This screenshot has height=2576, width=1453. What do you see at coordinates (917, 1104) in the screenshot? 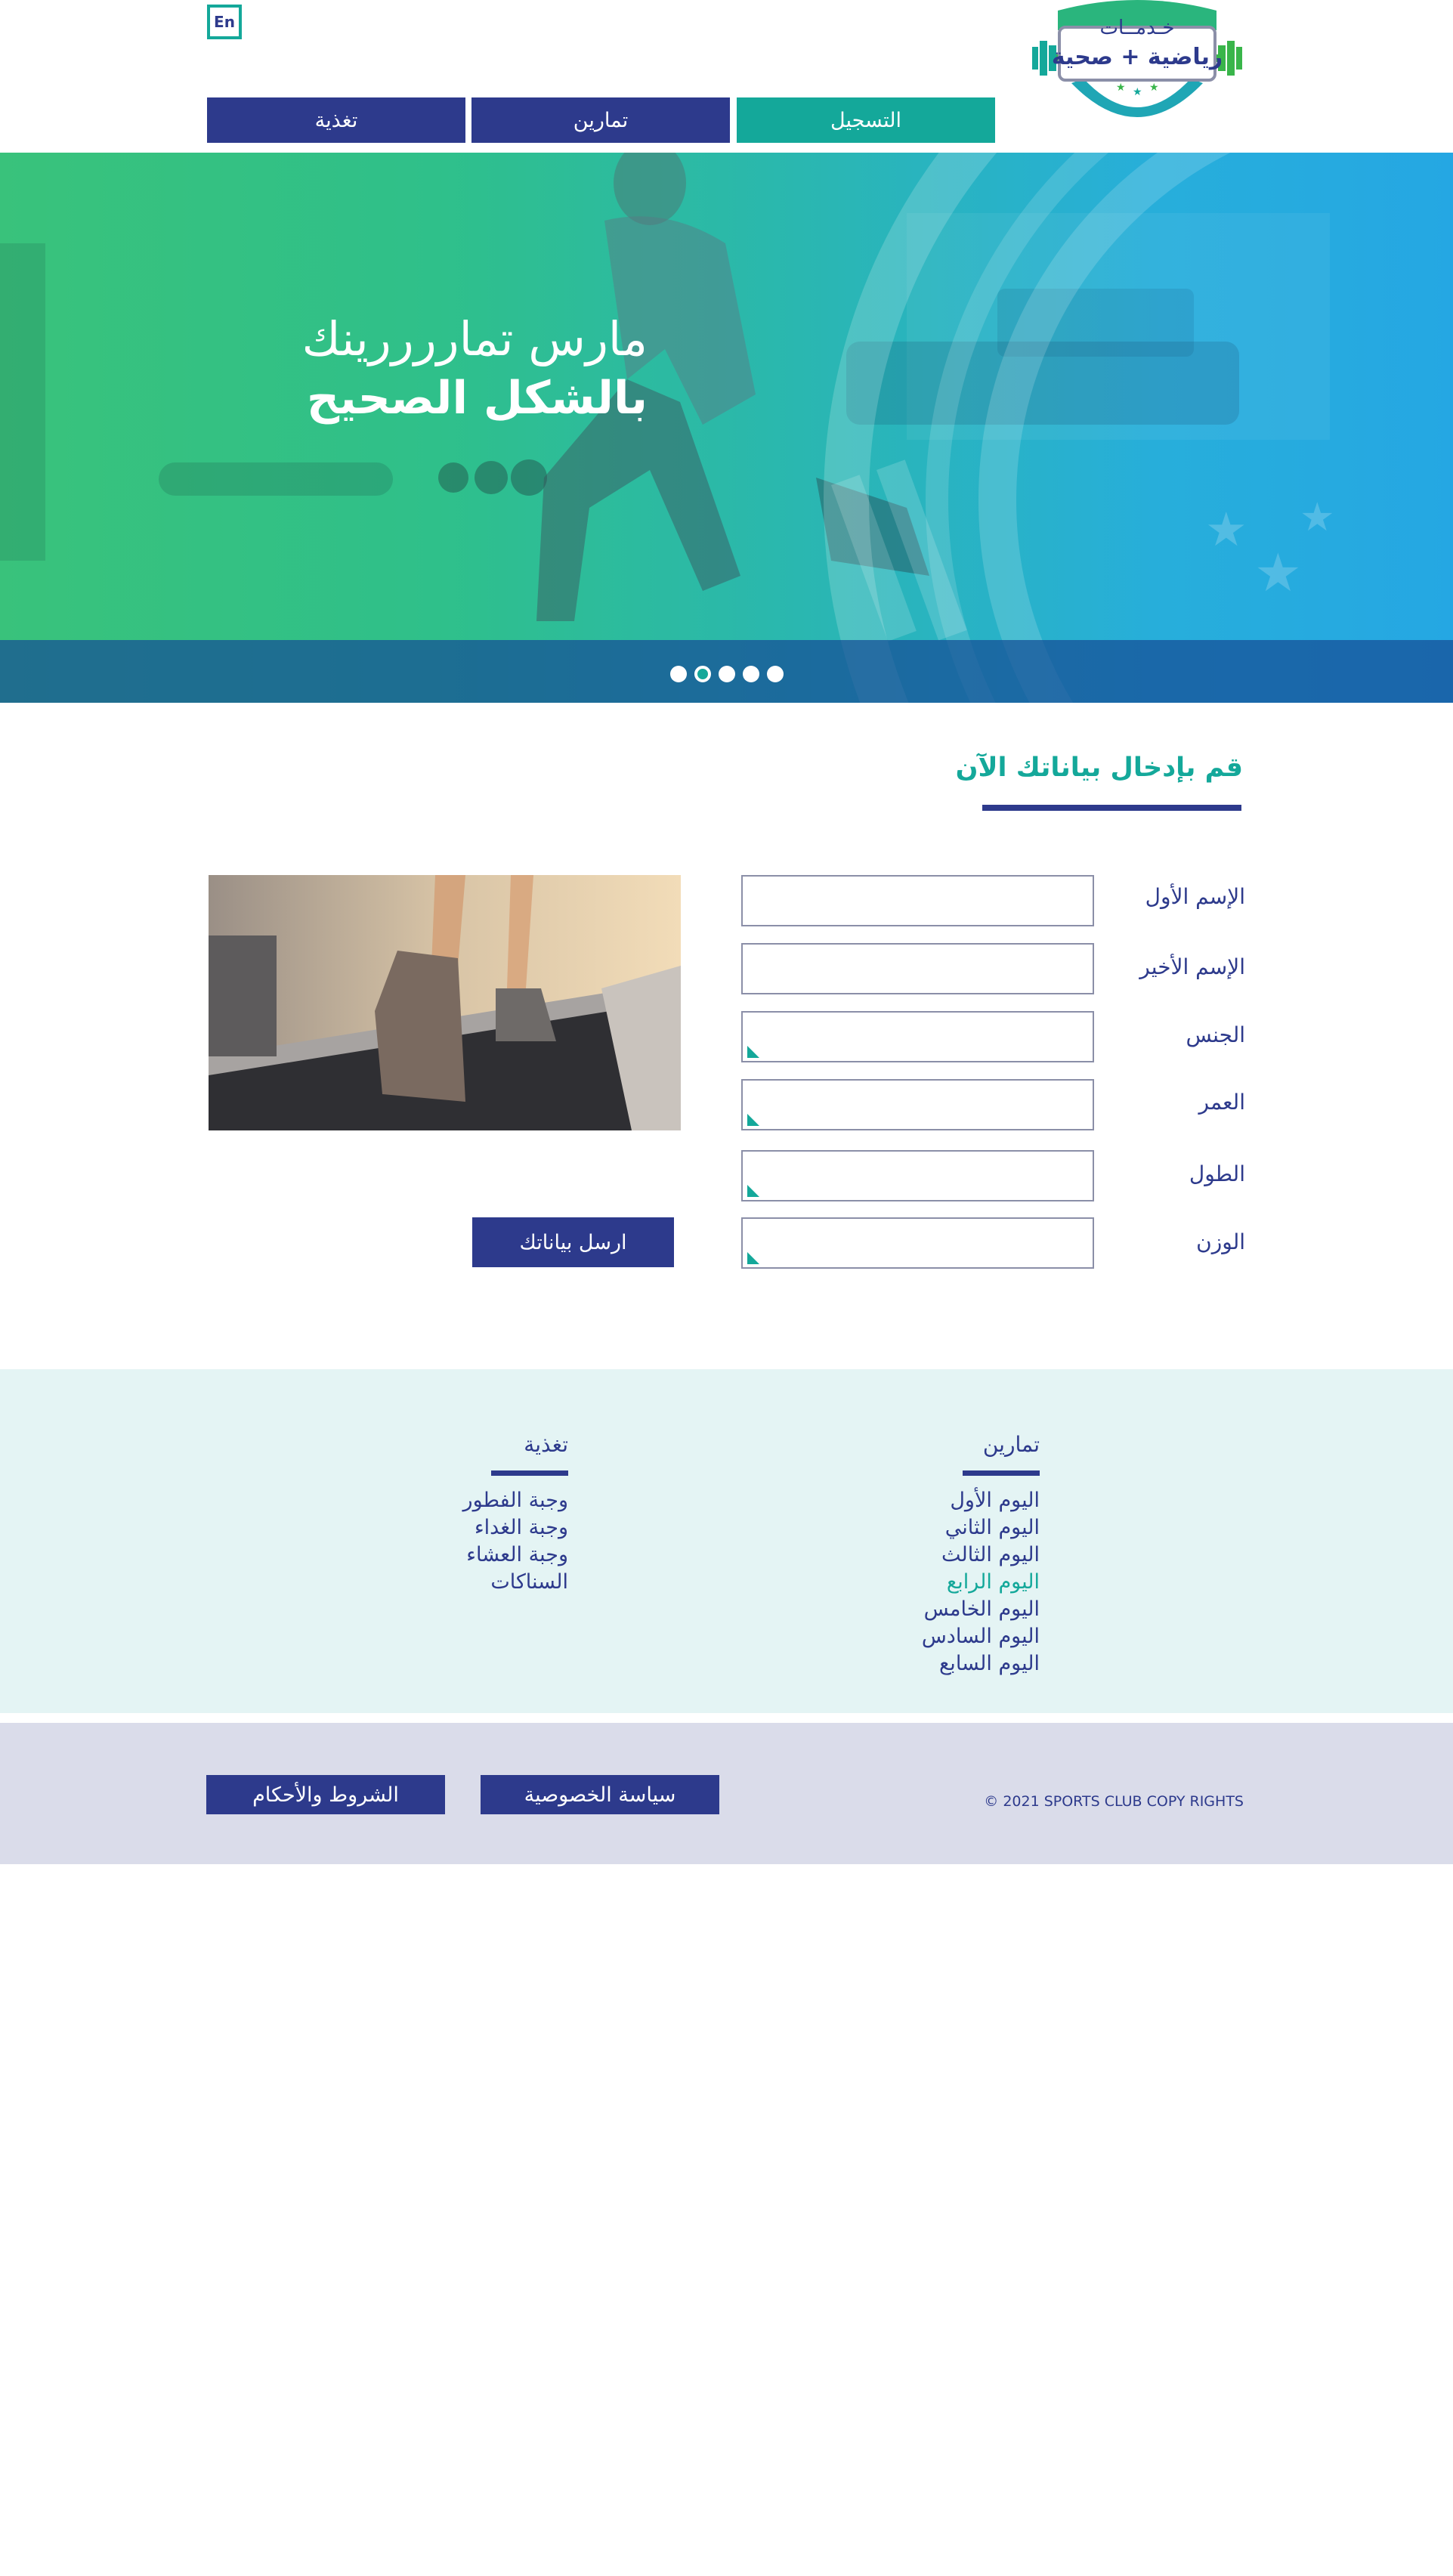
I see `age-select` at bounding box center [917, 1104].